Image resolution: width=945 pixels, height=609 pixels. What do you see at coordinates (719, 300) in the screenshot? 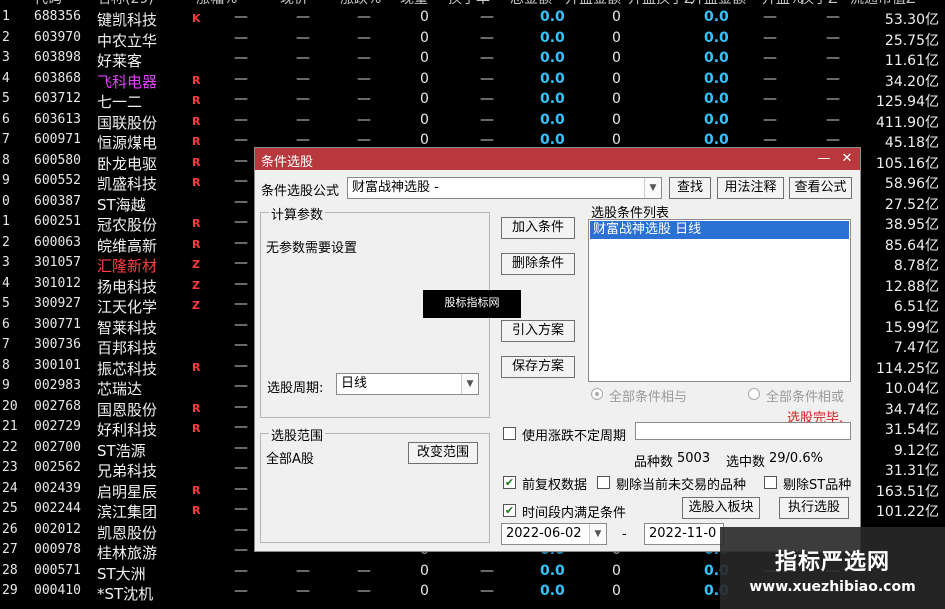
I see `condition-list: 财富战神选股 日线` at bounding box center [719, 300].